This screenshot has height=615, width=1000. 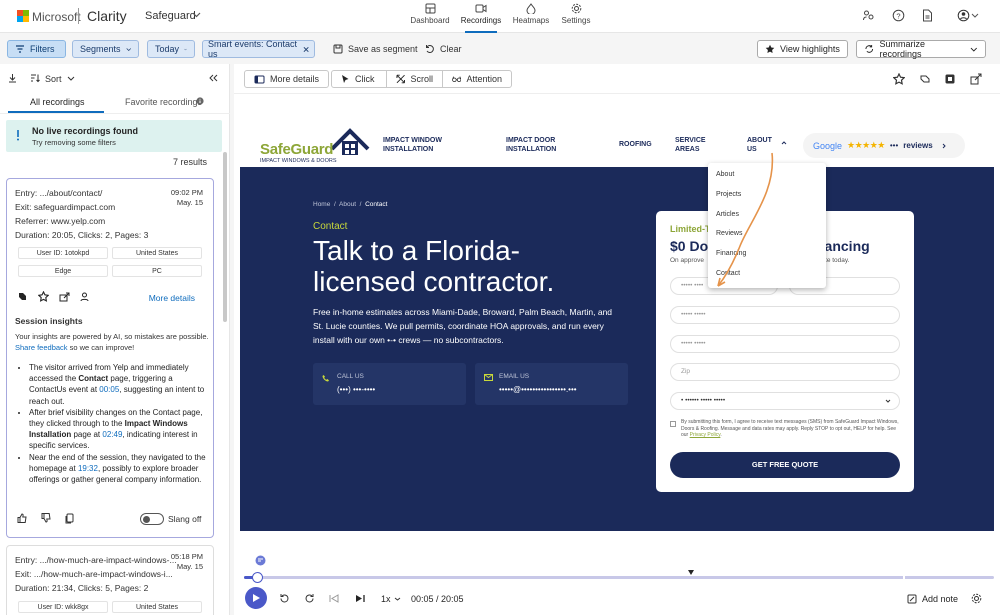 What do you see at coordinates (481, 8) in the screenshot?
I see `recordings-icon` at bounding box center [481, 8].